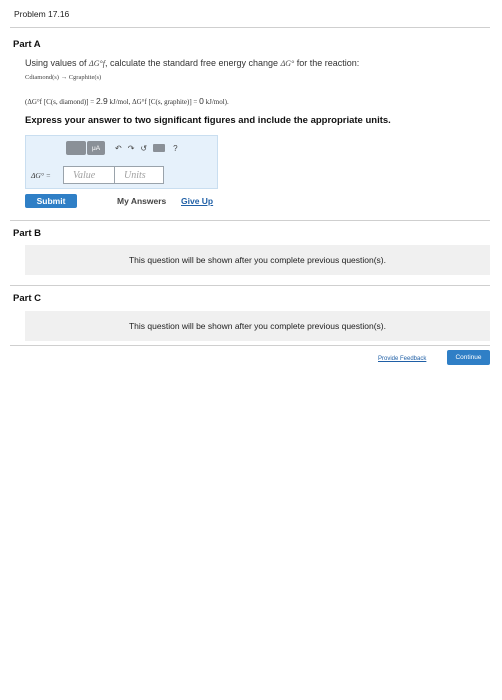 This screenshot has height=700, width=502. Describe the element at coordinates (153, 102) in the screenshot. I see `data-unit-1: kJ/mol, ΔG°f [C(s, graphite)] =` at that location.